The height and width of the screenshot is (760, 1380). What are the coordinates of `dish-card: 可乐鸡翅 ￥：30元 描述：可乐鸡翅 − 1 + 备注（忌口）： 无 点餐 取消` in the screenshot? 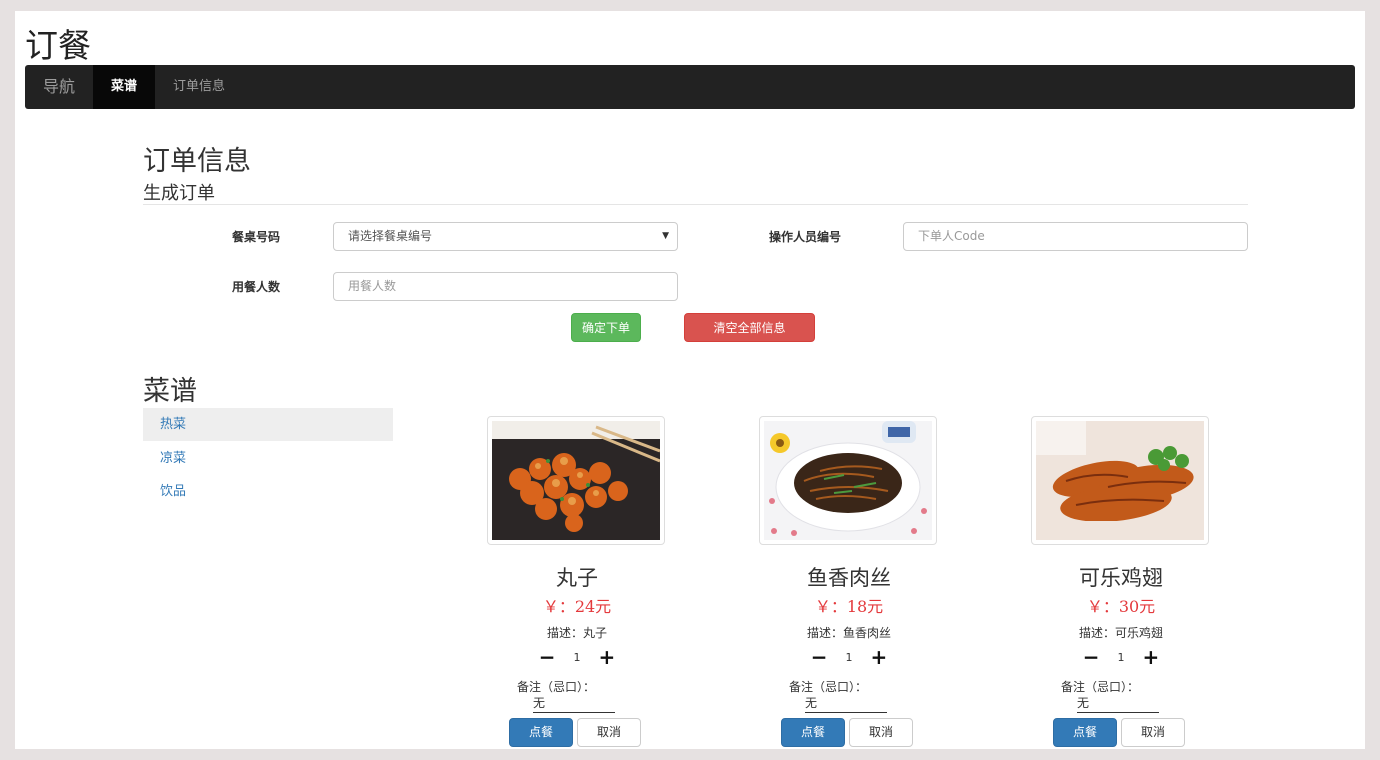 It's located at (1121, 582).